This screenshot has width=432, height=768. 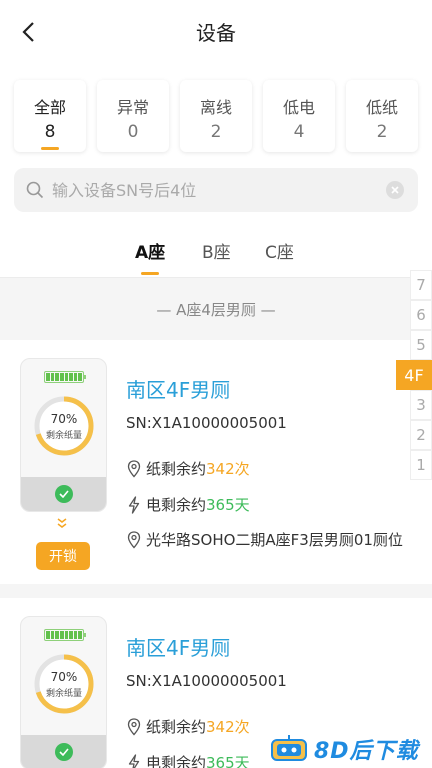 I want to click on watermark-text: 8D后下载, so click(x=366, y=751).